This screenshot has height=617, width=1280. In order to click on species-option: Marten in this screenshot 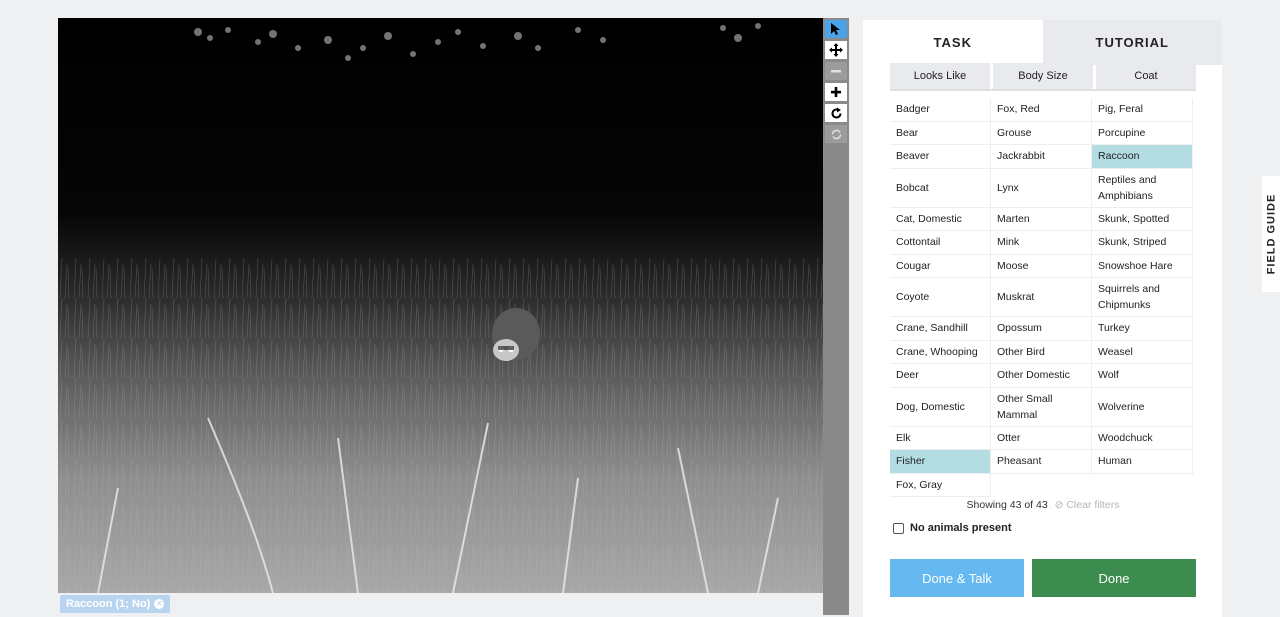, I will do `click(1041, 219)`.